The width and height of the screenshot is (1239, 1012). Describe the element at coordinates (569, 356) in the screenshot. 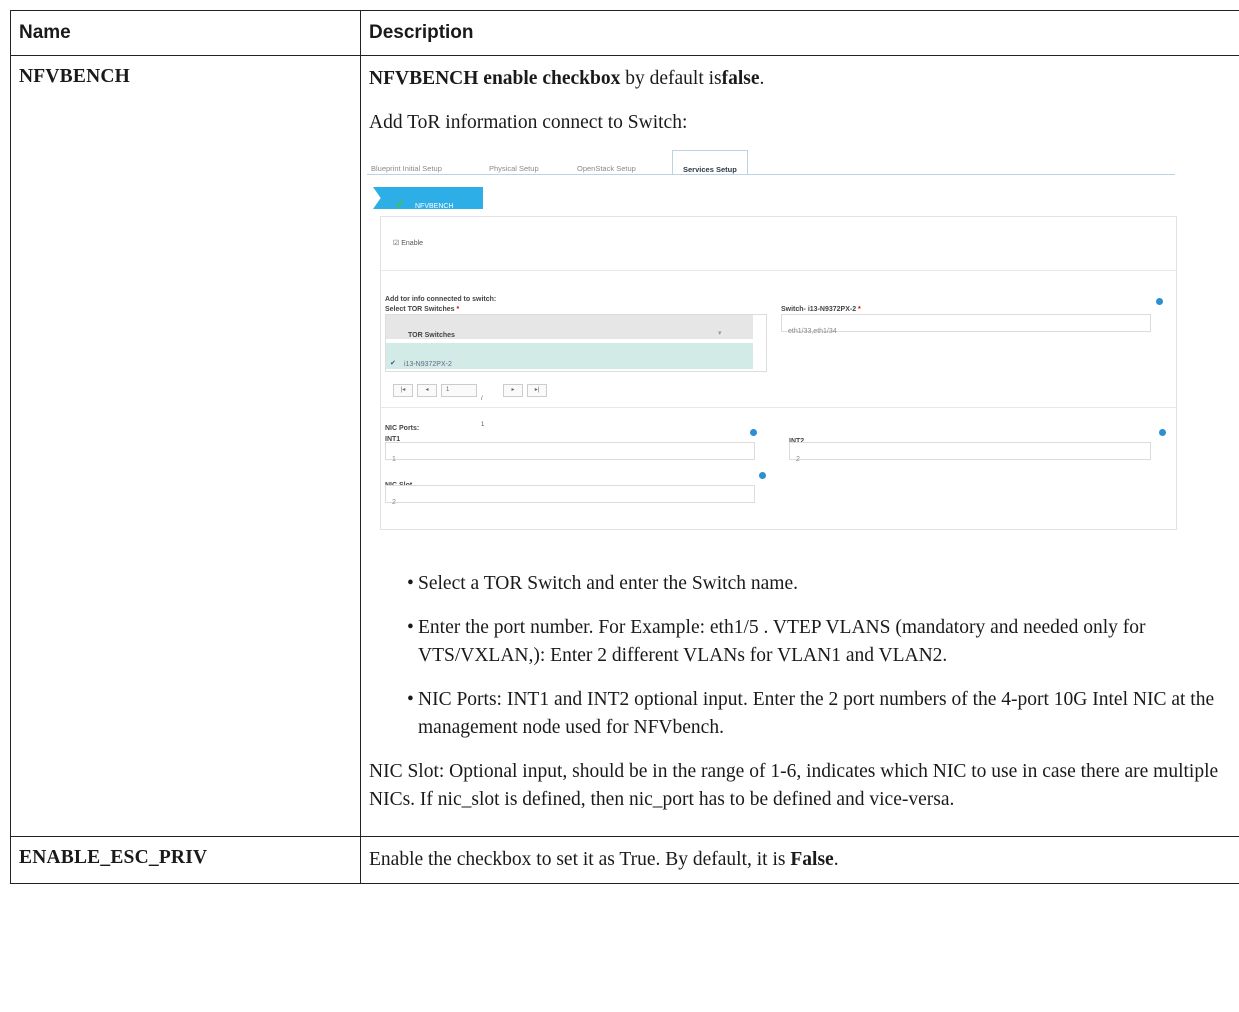

I see `table-row: ✔ i13-N9372PX-2` at that location.